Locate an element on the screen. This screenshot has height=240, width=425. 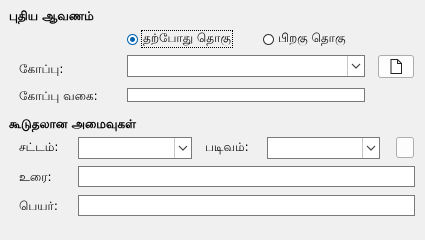
file-combobox-value is located at coordinates (237, 66).